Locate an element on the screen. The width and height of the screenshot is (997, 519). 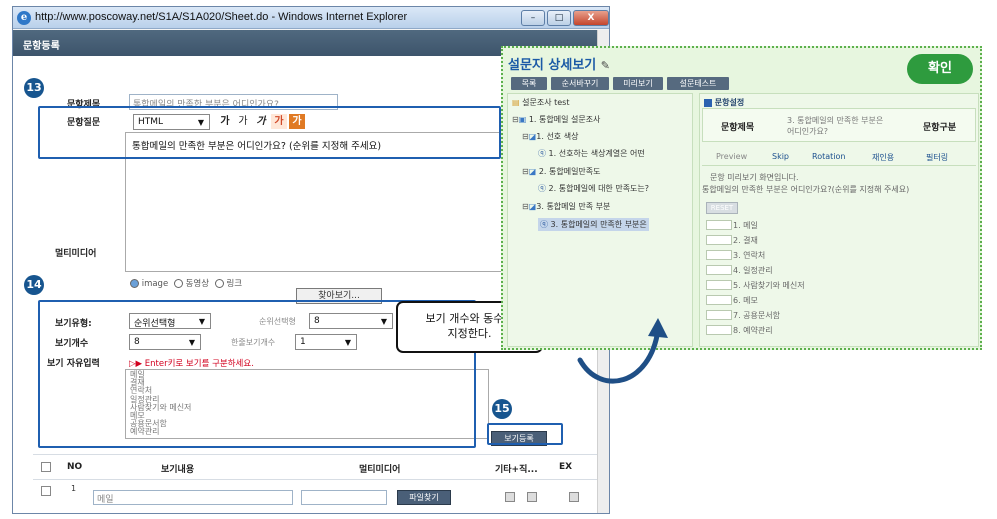
preview-note: 문항 미리보기 화면입니다. is located at coordinates (754, 177).